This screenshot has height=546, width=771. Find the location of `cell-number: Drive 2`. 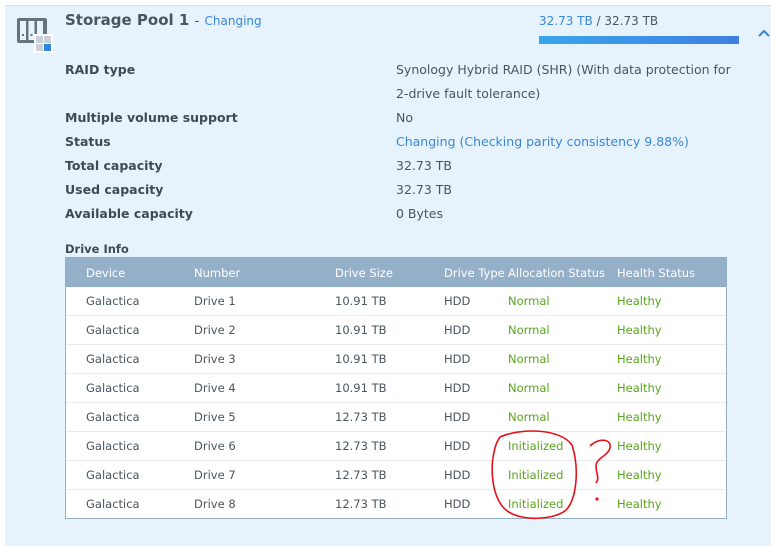

cell-number: Drive 2 is located at coordinates (215, 330).